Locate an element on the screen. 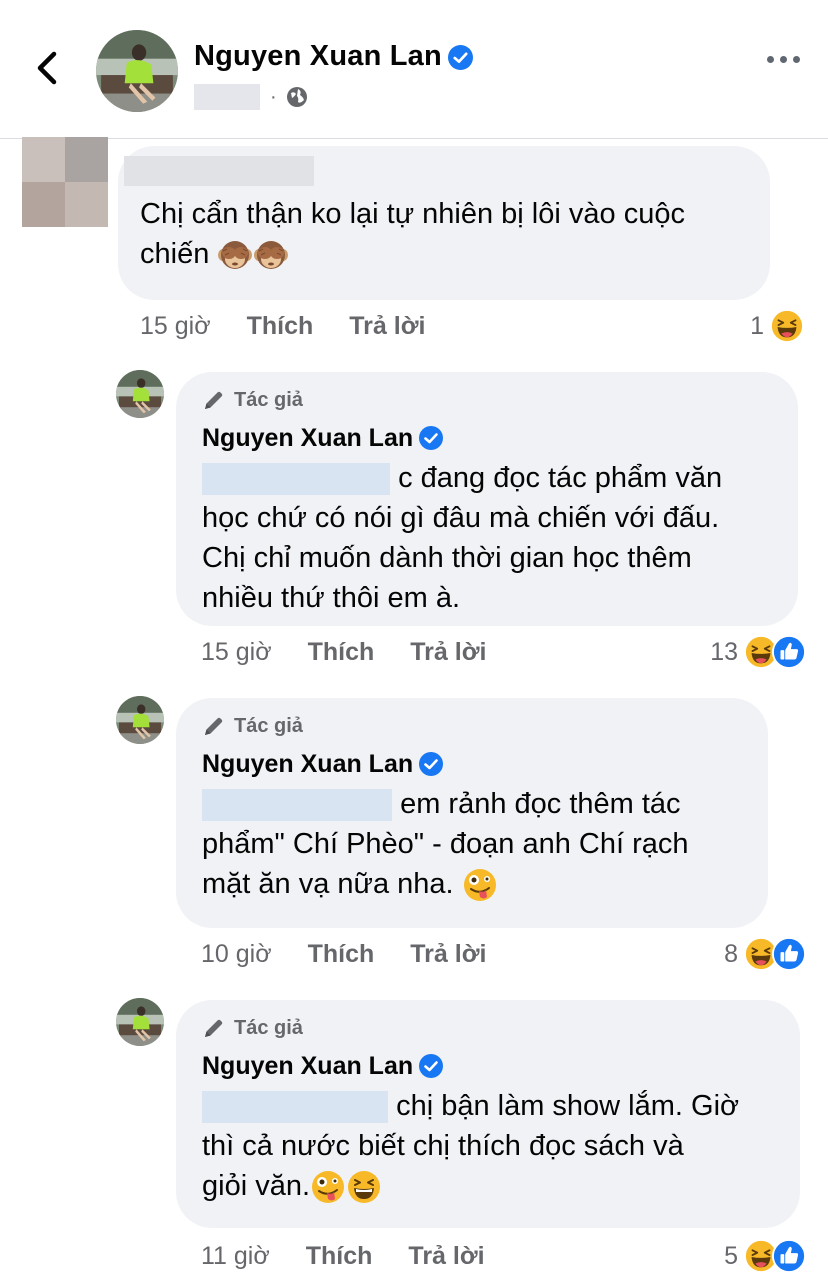  post-meta: · is located at coordinates (251, 97).